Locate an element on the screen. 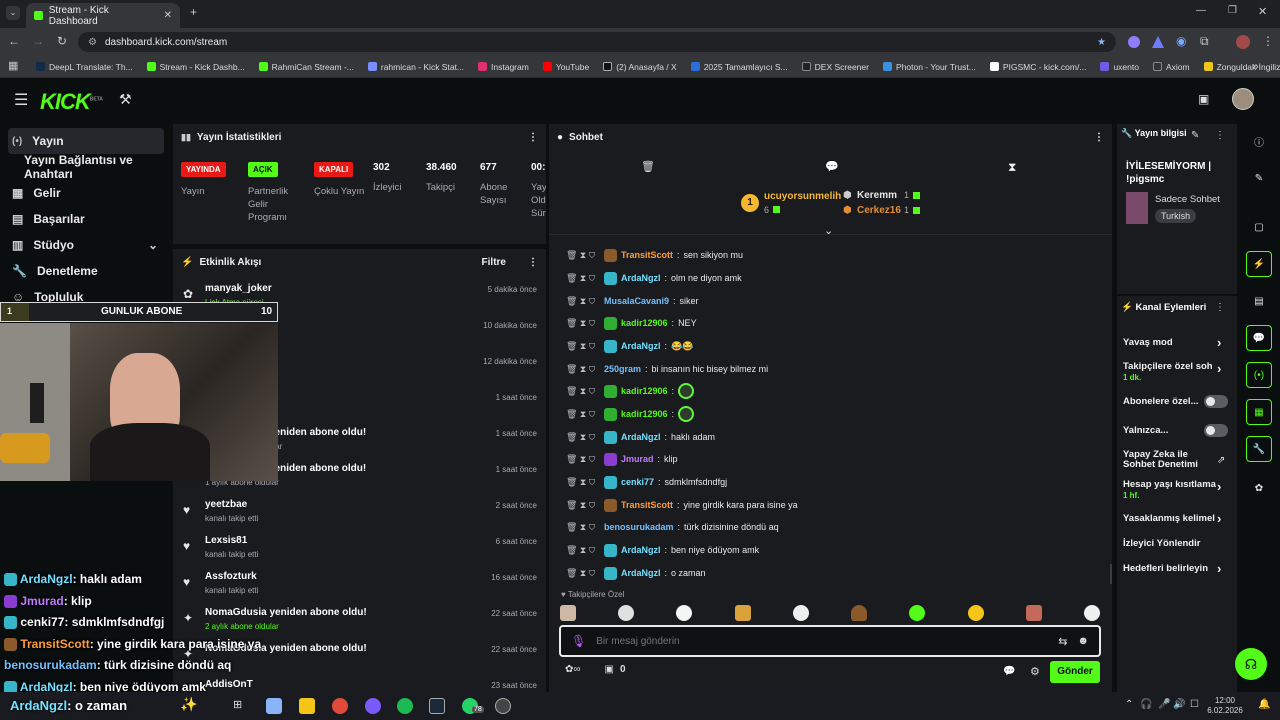  edit-icon: ✎ is located at coordinates (1195, 135).